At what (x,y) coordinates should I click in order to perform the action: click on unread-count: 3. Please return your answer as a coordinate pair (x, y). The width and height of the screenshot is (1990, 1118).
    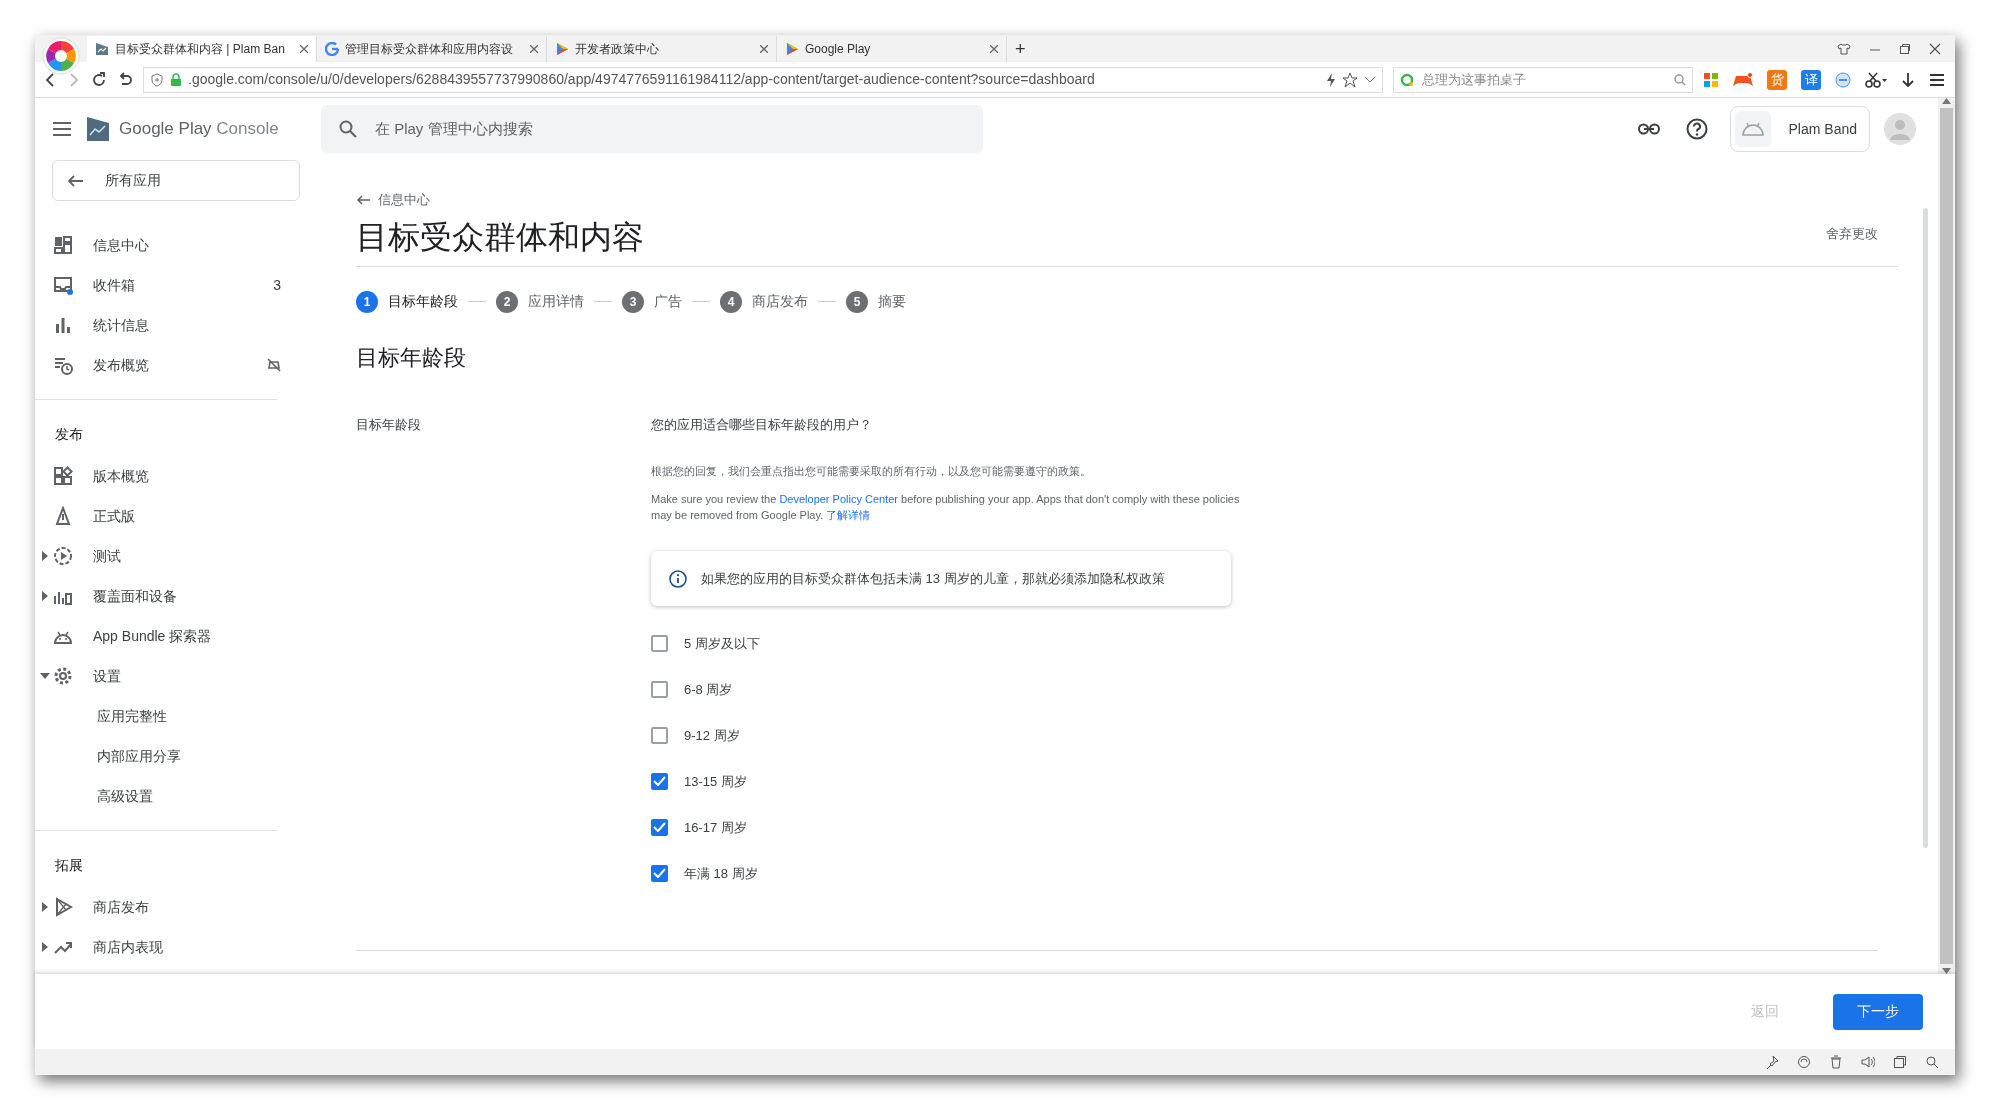
    Looking at the image, I should click on (277, 285).